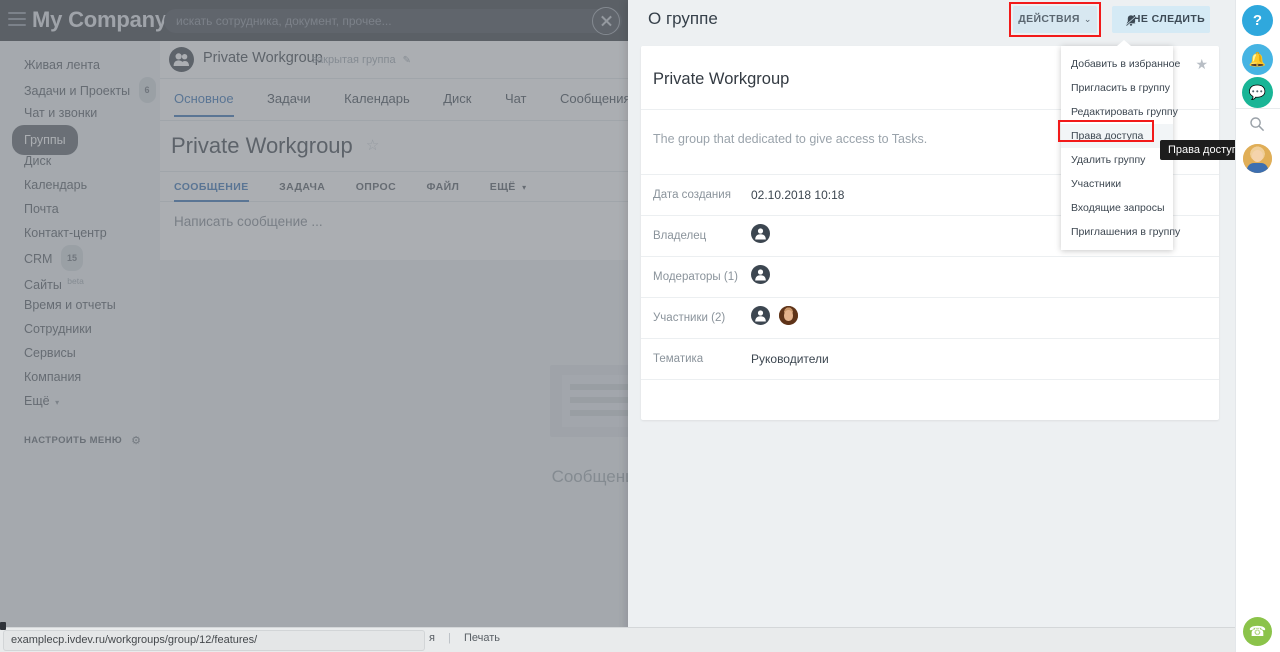  Describe the element at coordinates (80, 401) in the screenshot. I see `sidebar-item-more: Ещё ▾` at that location.